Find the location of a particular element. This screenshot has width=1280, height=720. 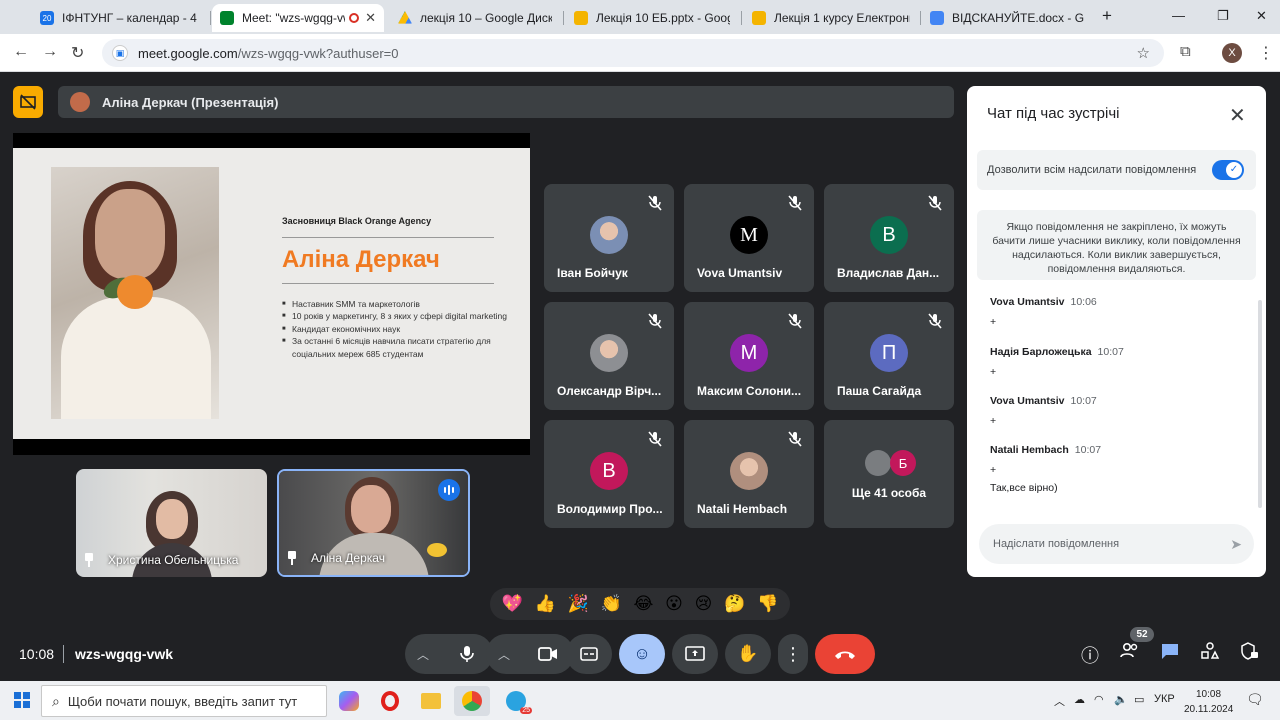

tray-chevron-icon: ︿ is located at coordinates (1059, 701).